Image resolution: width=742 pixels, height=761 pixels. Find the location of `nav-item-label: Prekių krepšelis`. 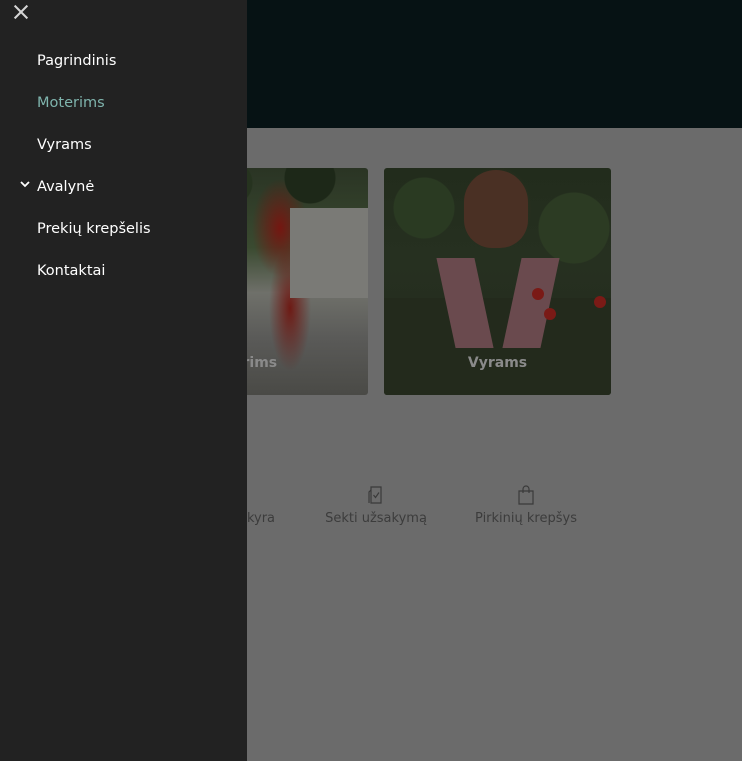

nav-item-label: Prekių krepšelis is located at coordinates (94, 229).